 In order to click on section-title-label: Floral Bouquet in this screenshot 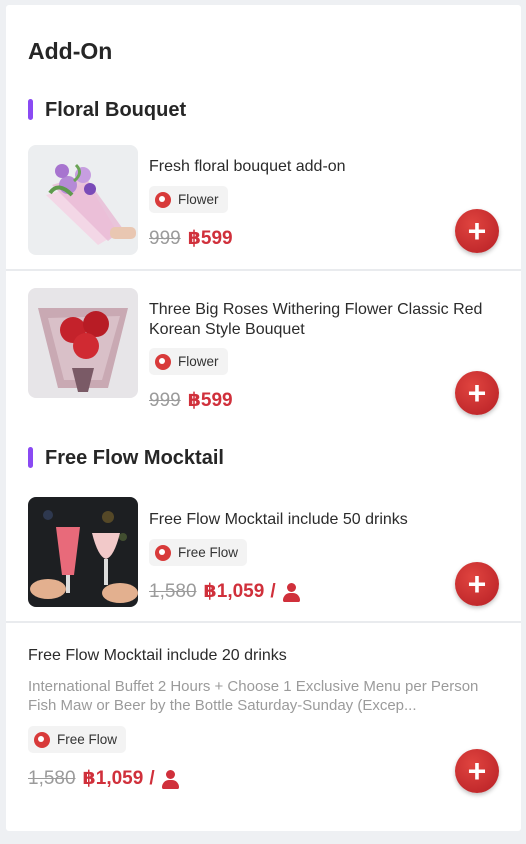, I will do `click(116, 110)`.